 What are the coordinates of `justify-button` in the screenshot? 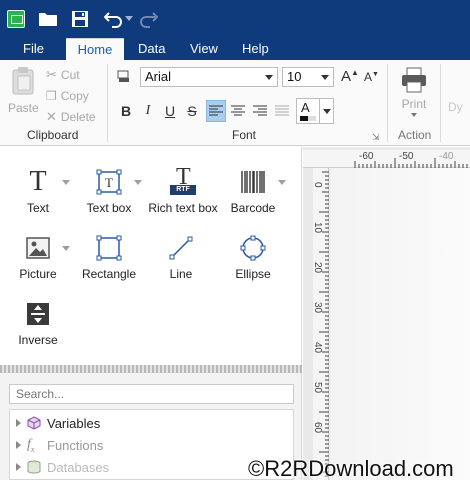 It's located at (282, 111).